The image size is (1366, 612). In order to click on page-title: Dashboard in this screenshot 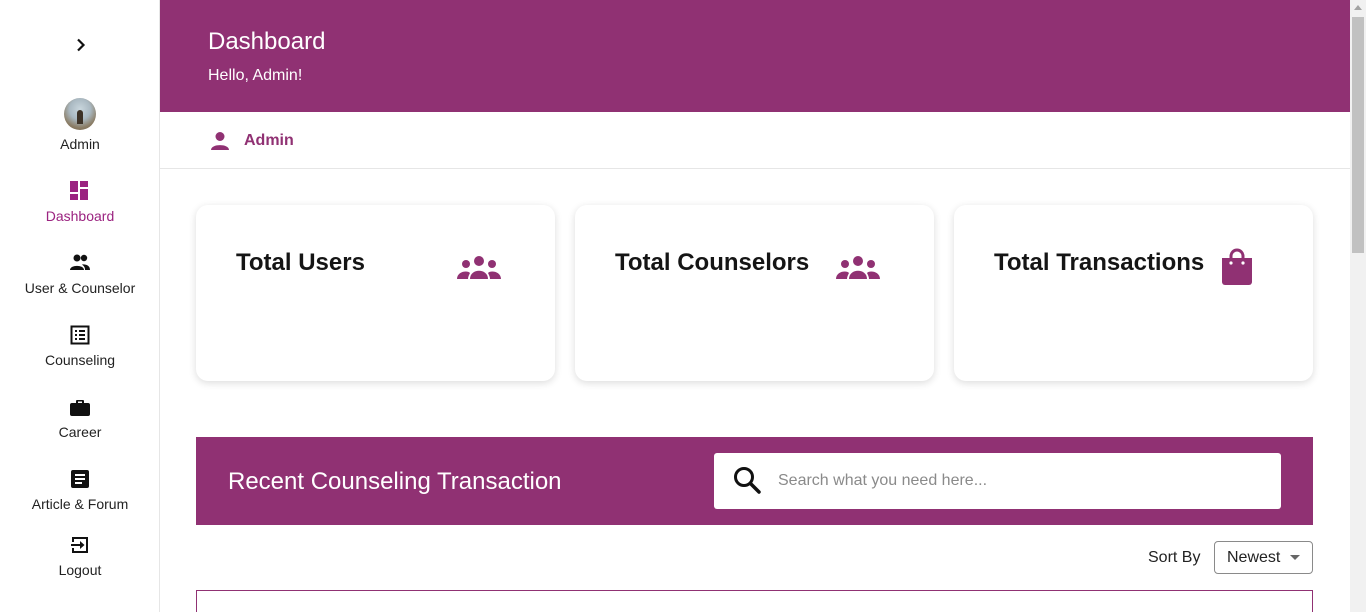, I will do `click(267, 41)`.